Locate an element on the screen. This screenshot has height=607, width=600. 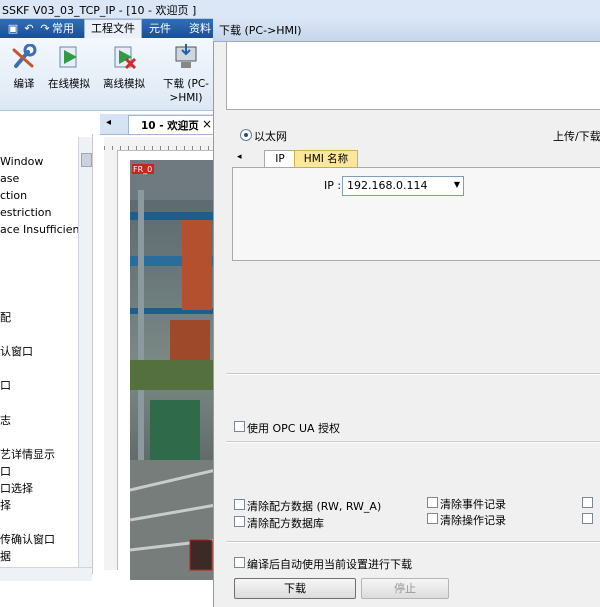
download-button: 下载 is located at coordinates (295, 588).